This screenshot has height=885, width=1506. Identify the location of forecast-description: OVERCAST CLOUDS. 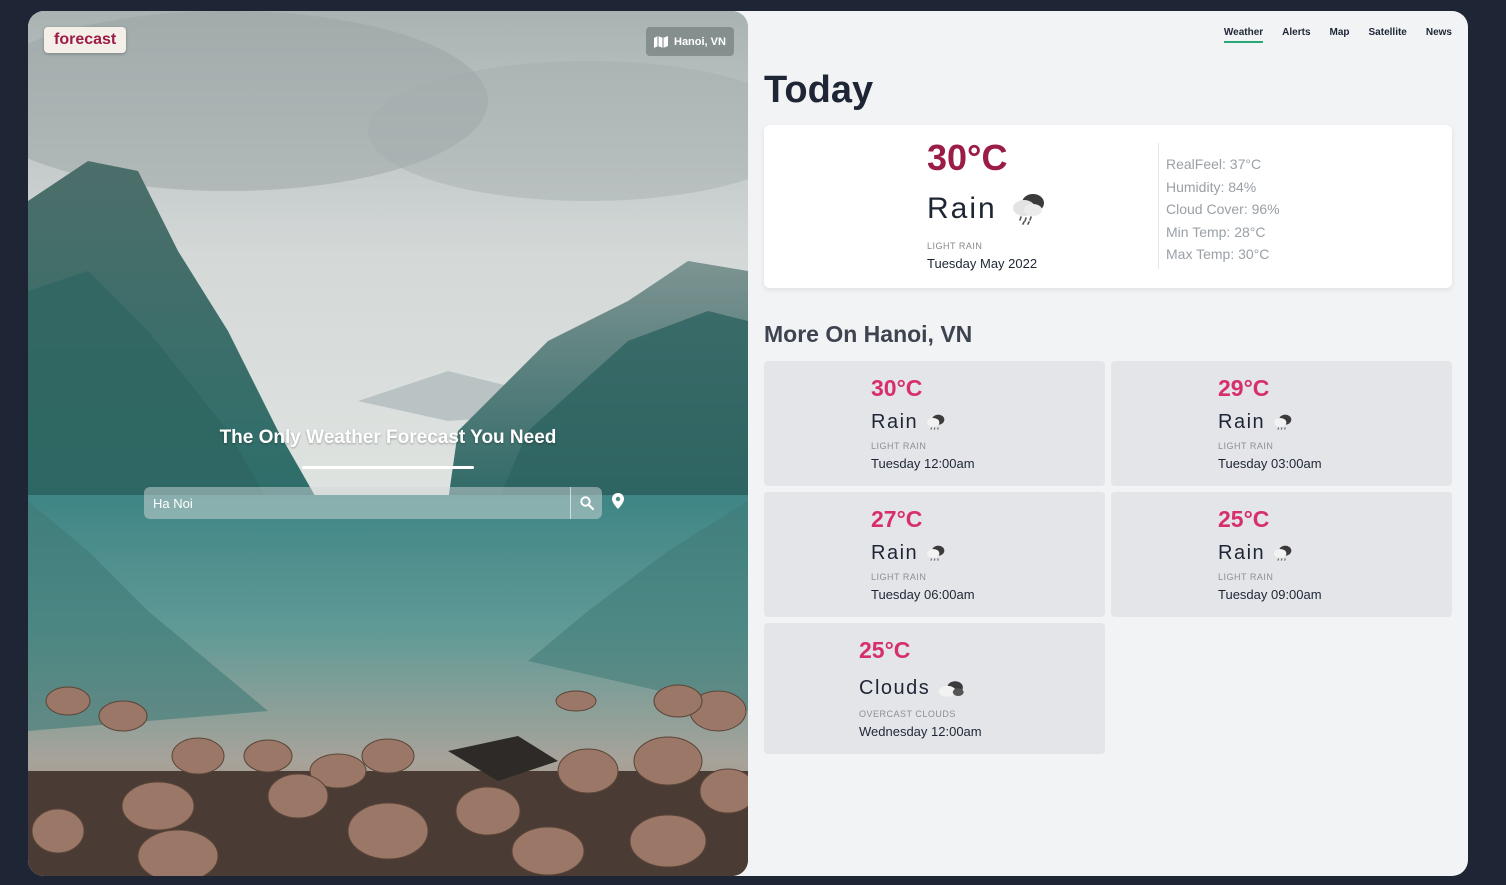
(907, 714).